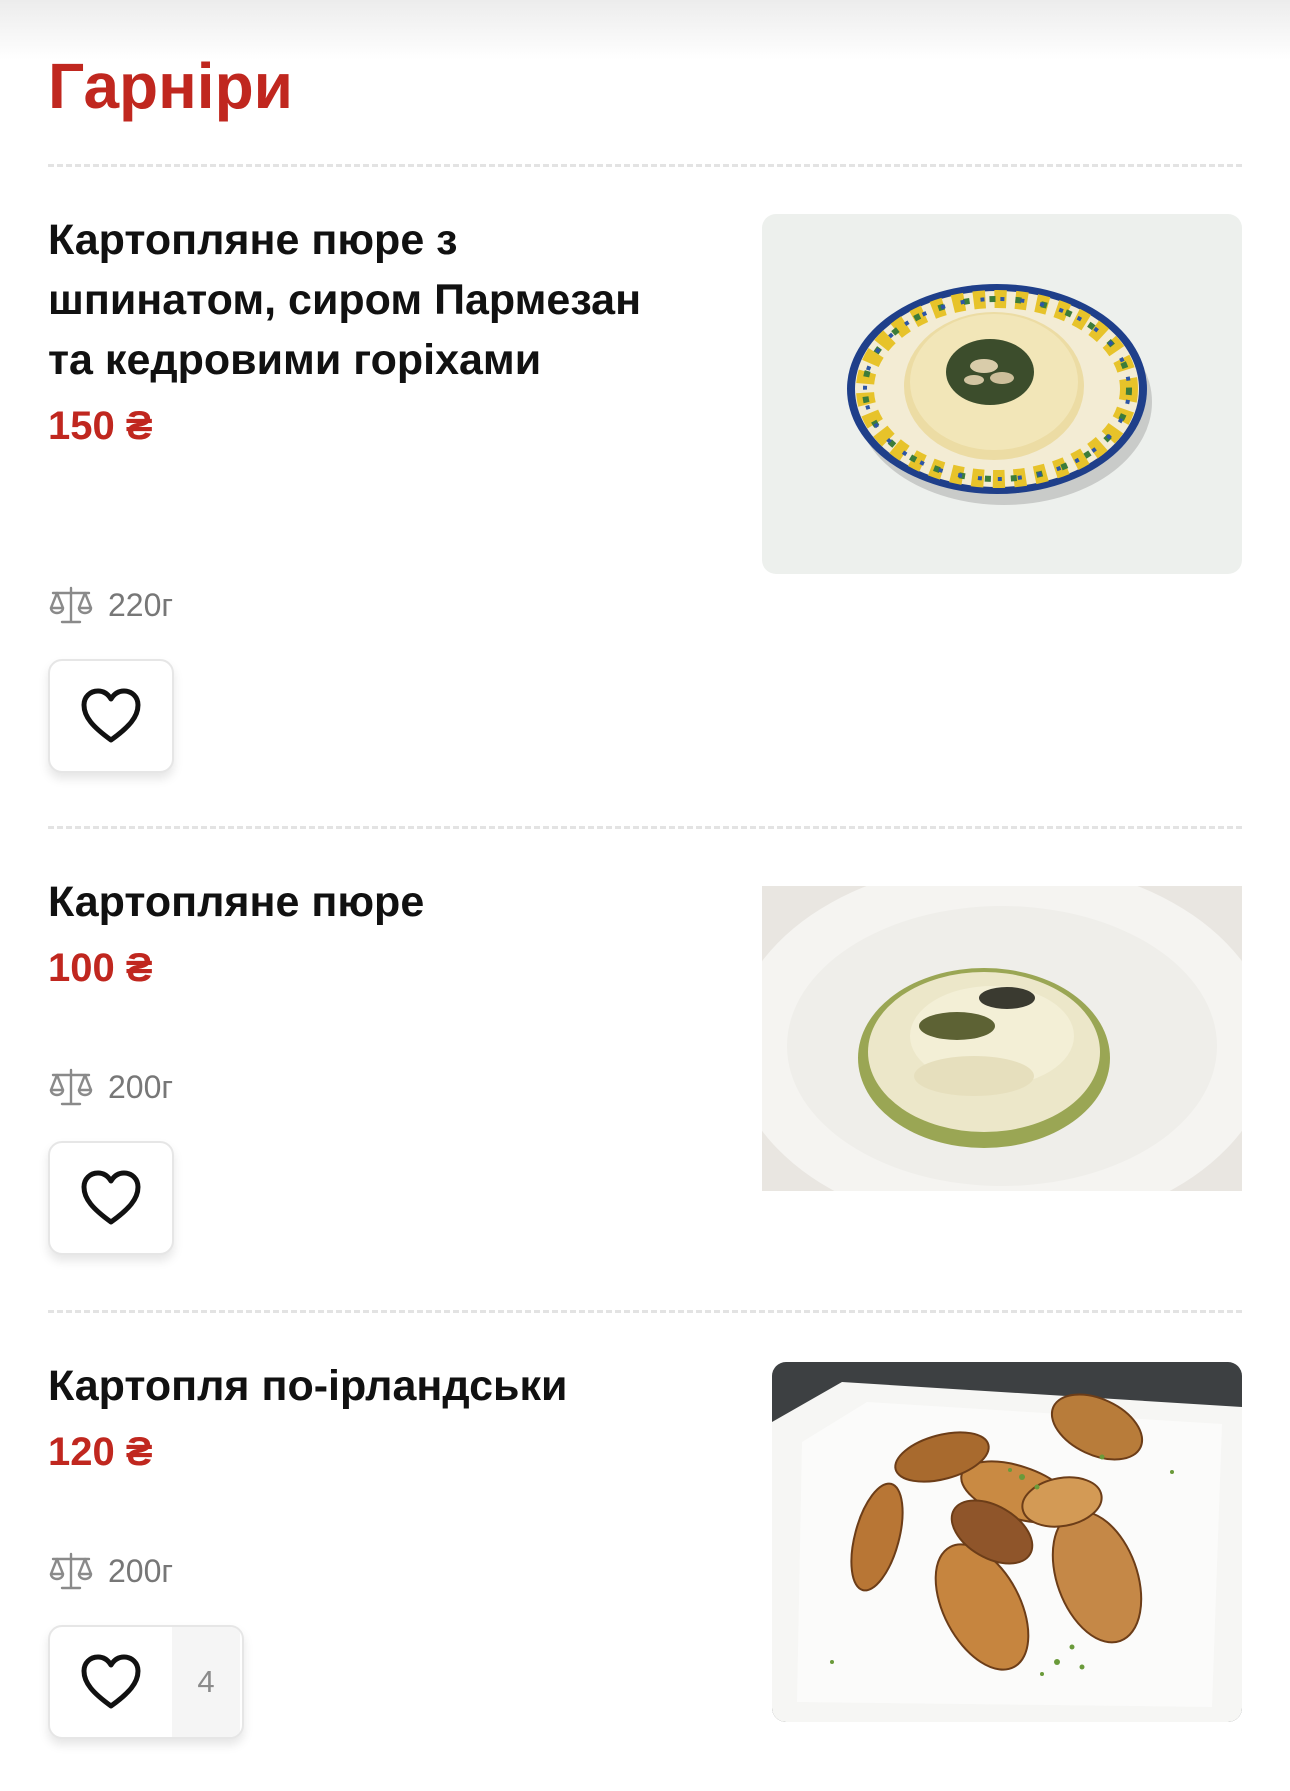  Describe the element at coordinates (170, 86) in the screenshot. I see `section-title: Гарніри` at that location.